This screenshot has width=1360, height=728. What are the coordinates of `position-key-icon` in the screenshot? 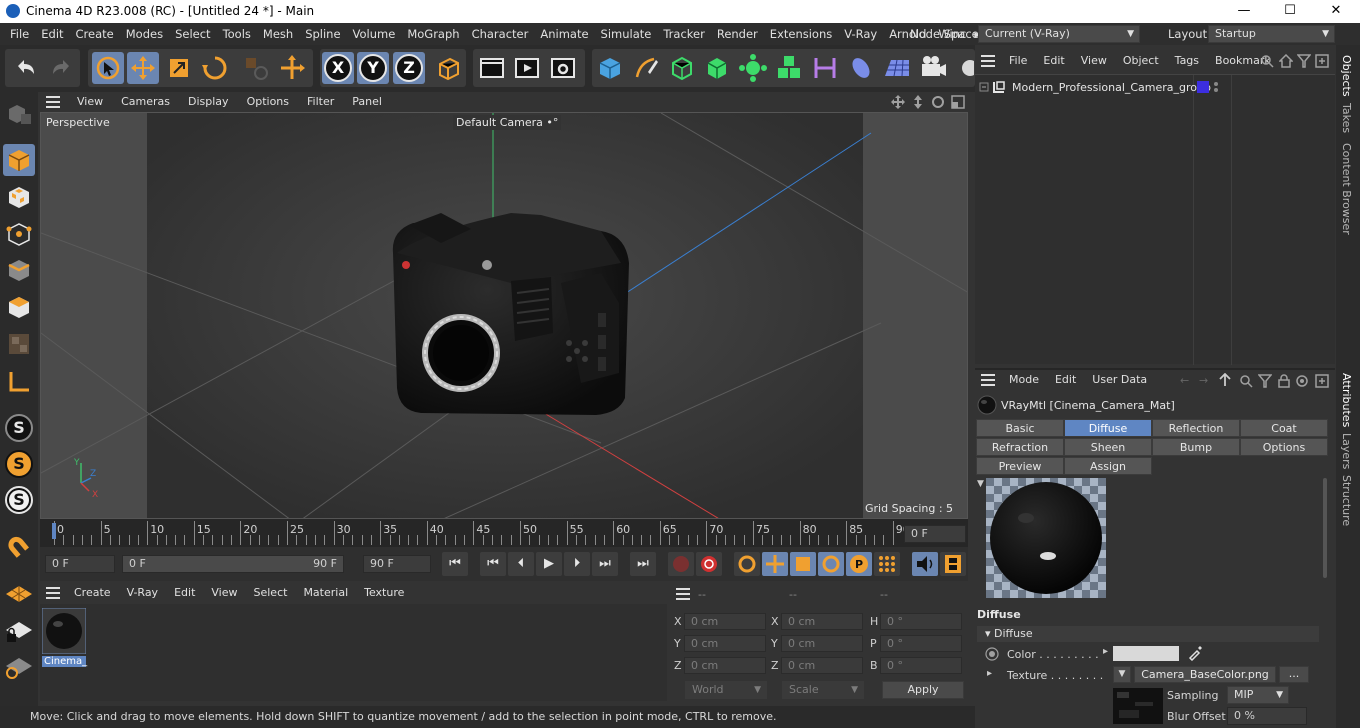 It's located at (775, 564).